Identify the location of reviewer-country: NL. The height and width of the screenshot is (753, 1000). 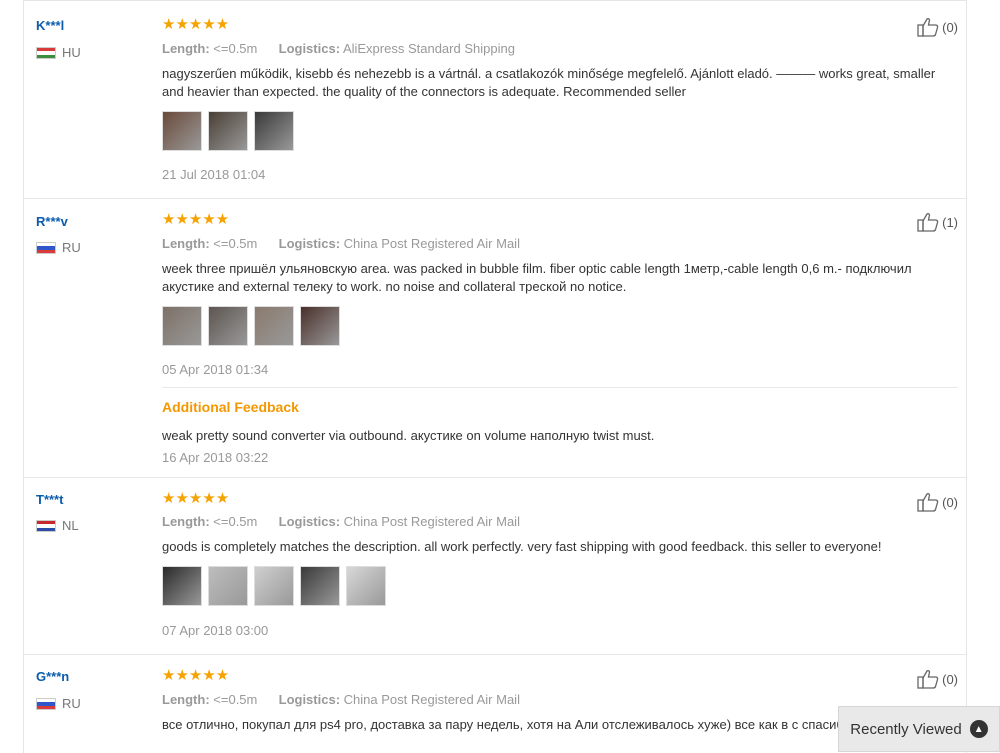
(57, 525).